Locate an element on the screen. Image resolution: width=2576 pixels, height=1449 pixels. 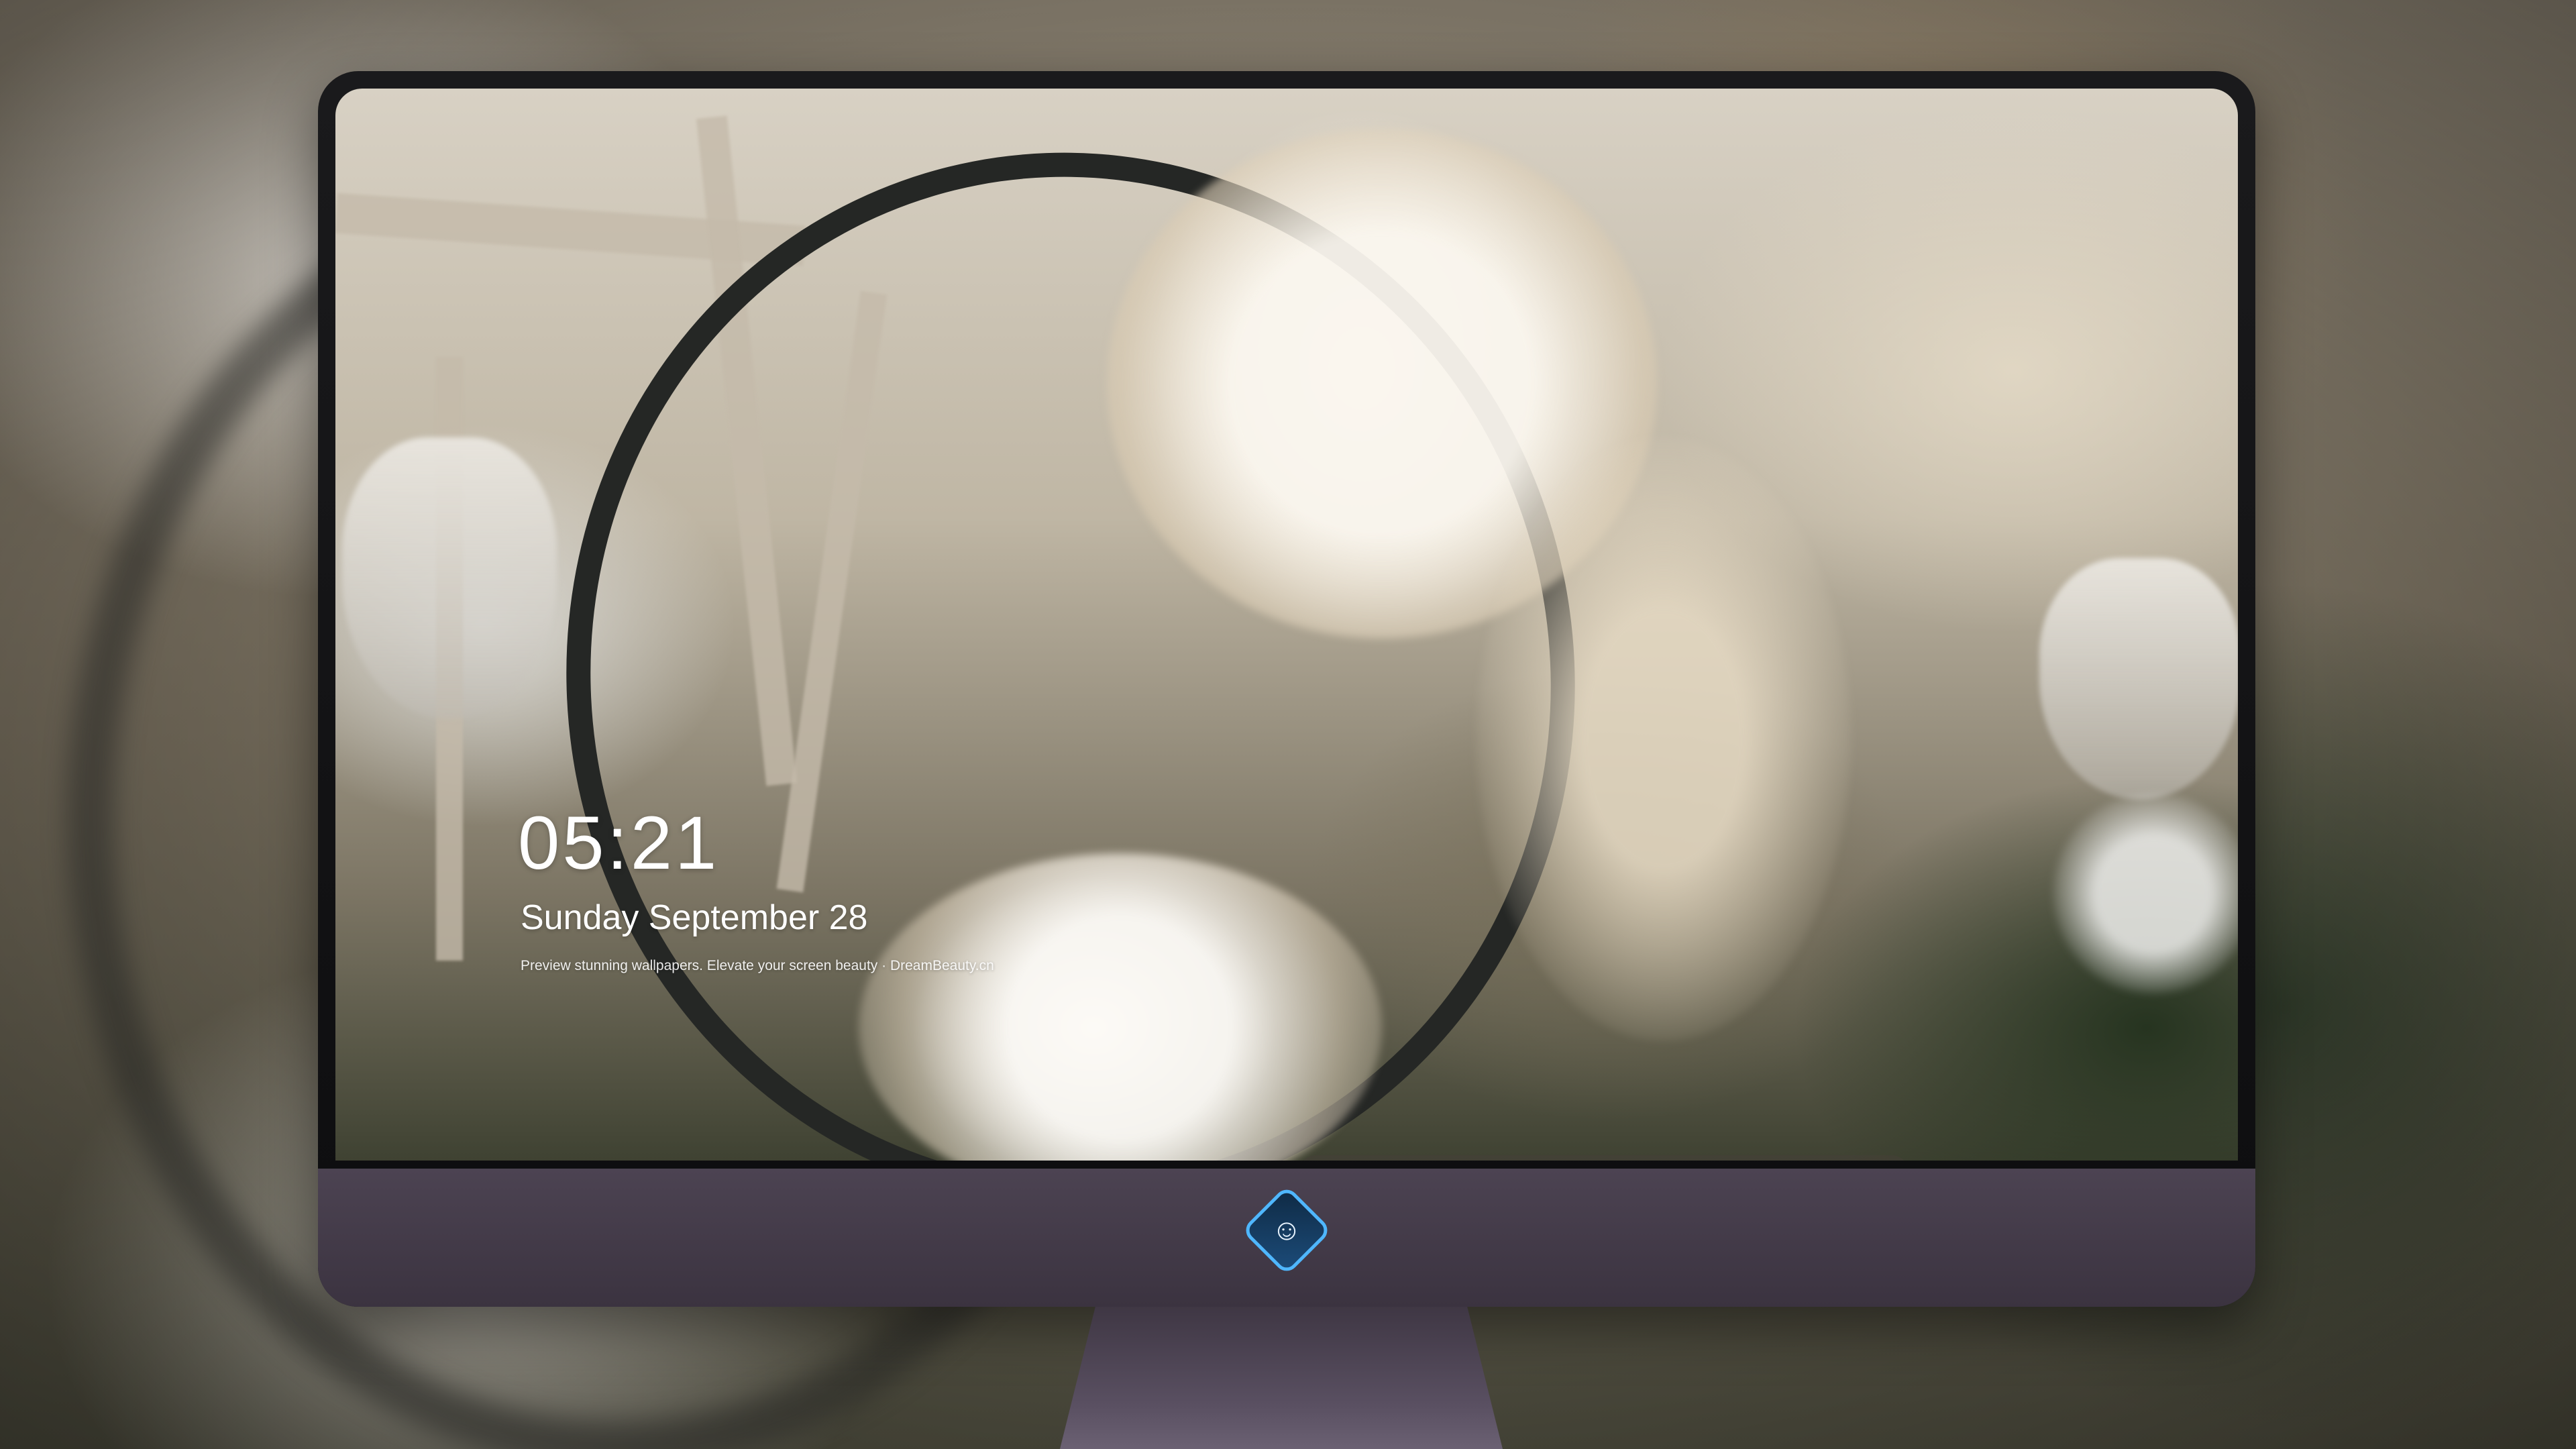
monitor-stand is located at coordinates (1281, 1378).